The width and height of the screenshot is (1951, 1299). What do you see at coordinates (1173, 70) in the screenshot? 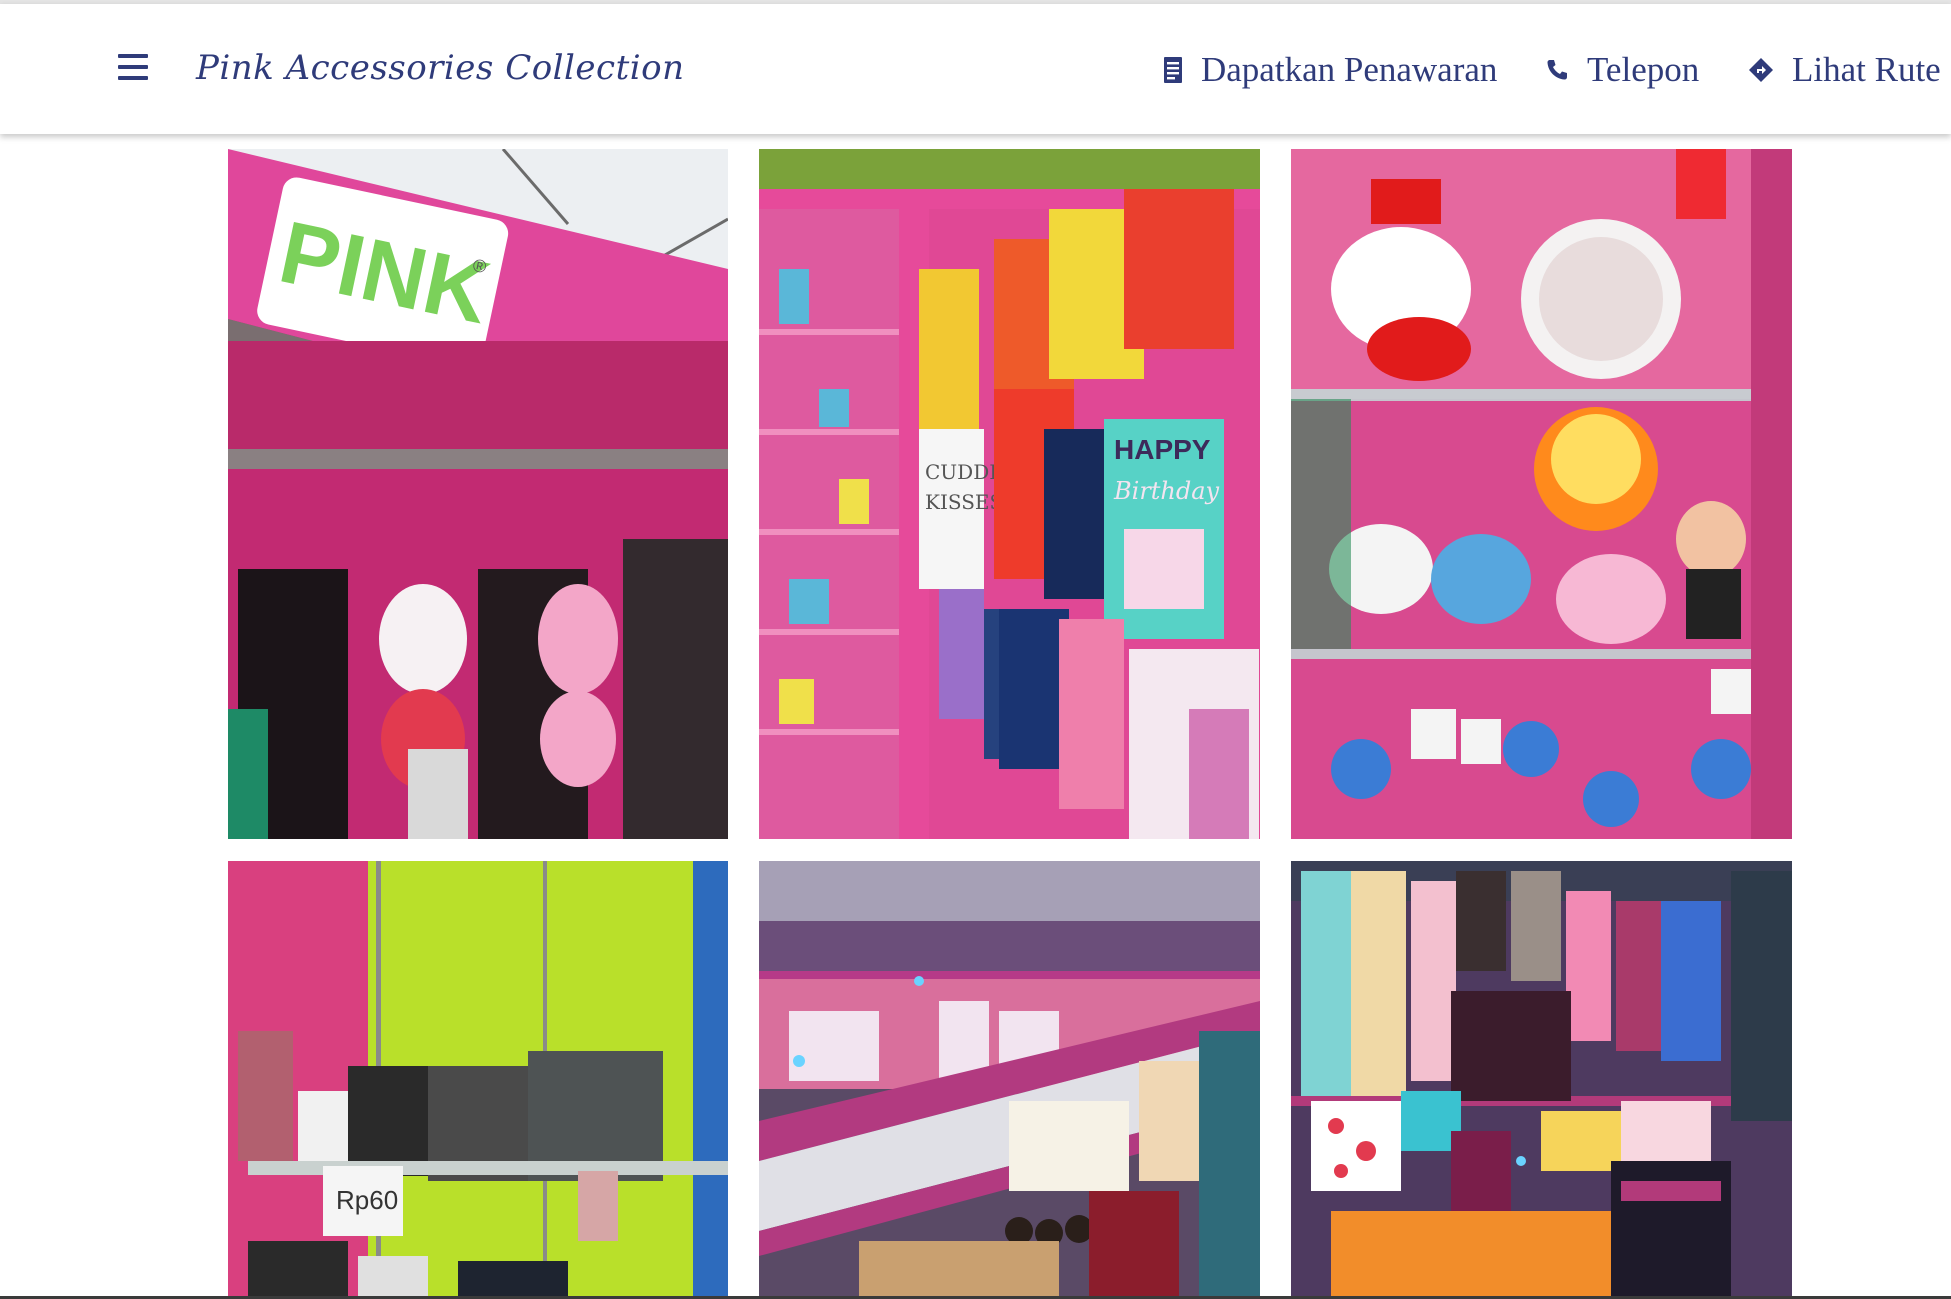
I see `document-icon` at bounding box center [1173, 70].